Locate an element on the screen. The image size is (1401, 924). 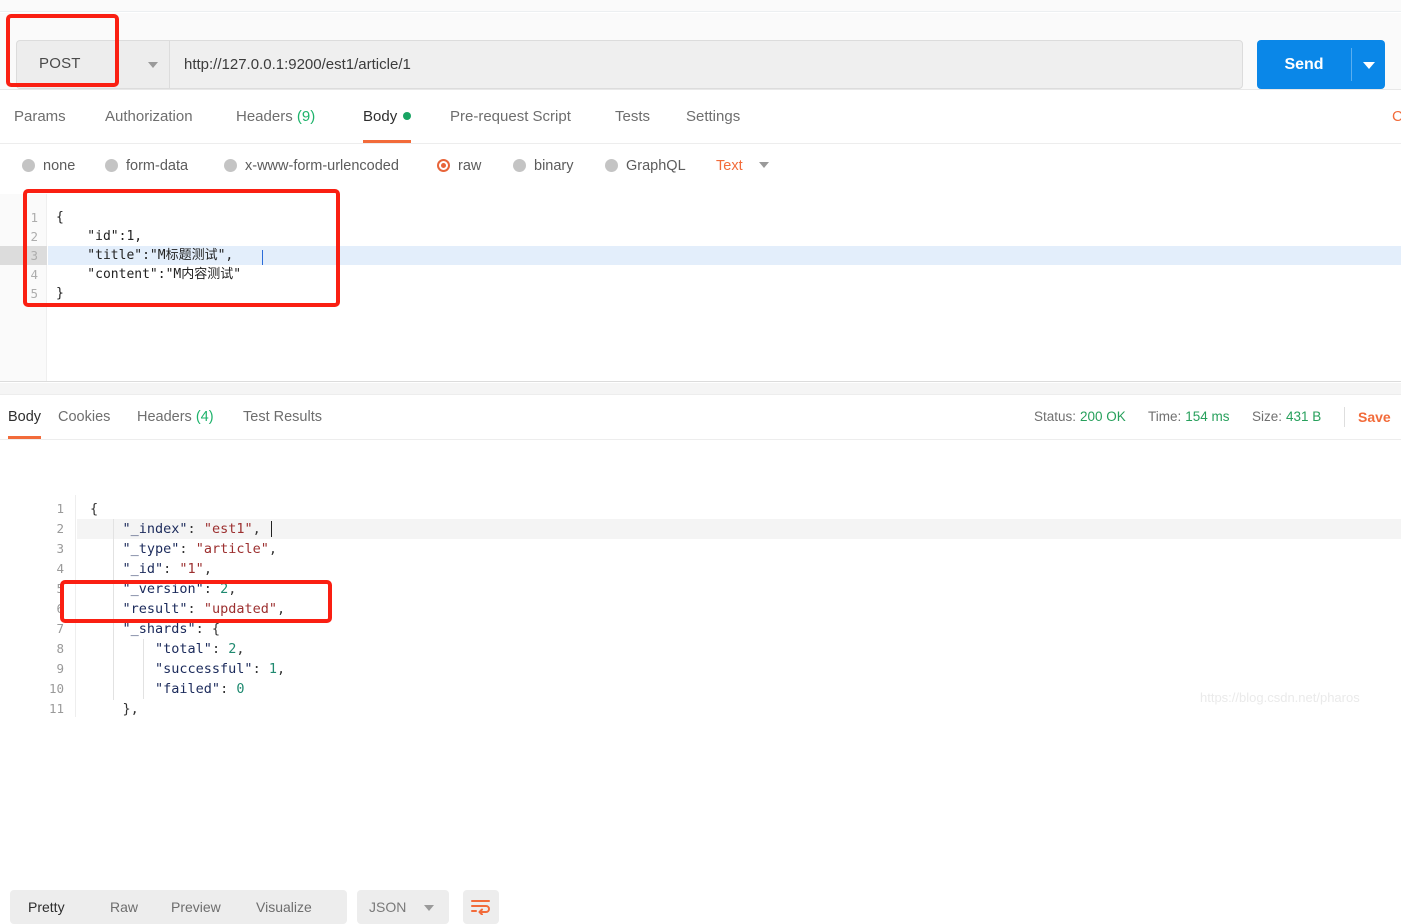
status-label: Status: is located at coordinates (1055, 416).